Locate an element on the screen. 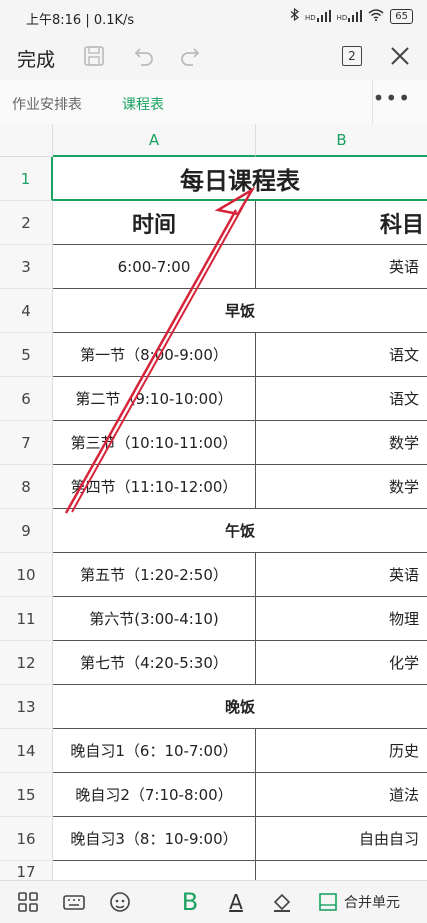  status-icons: HD HD 65 is located at coordinates (351, 15).